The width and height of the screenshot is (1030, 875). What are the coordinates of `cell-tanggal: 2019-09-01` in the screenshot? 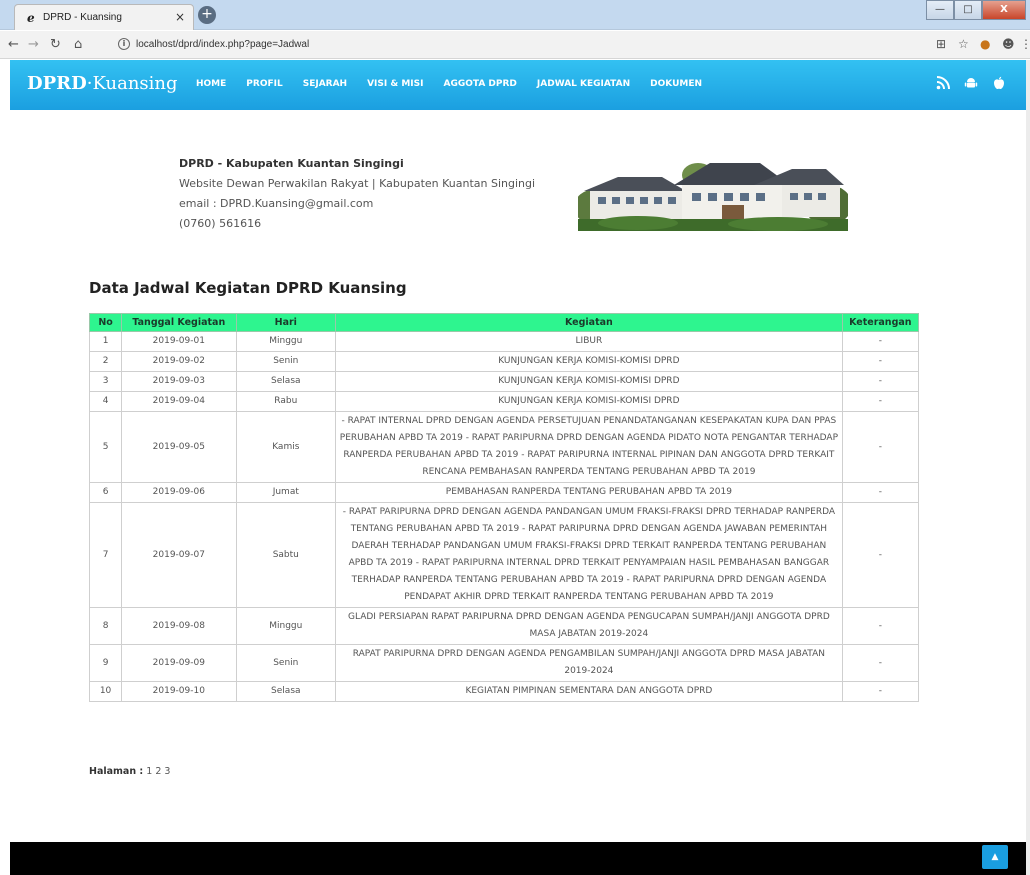 It's located at (179, 341).